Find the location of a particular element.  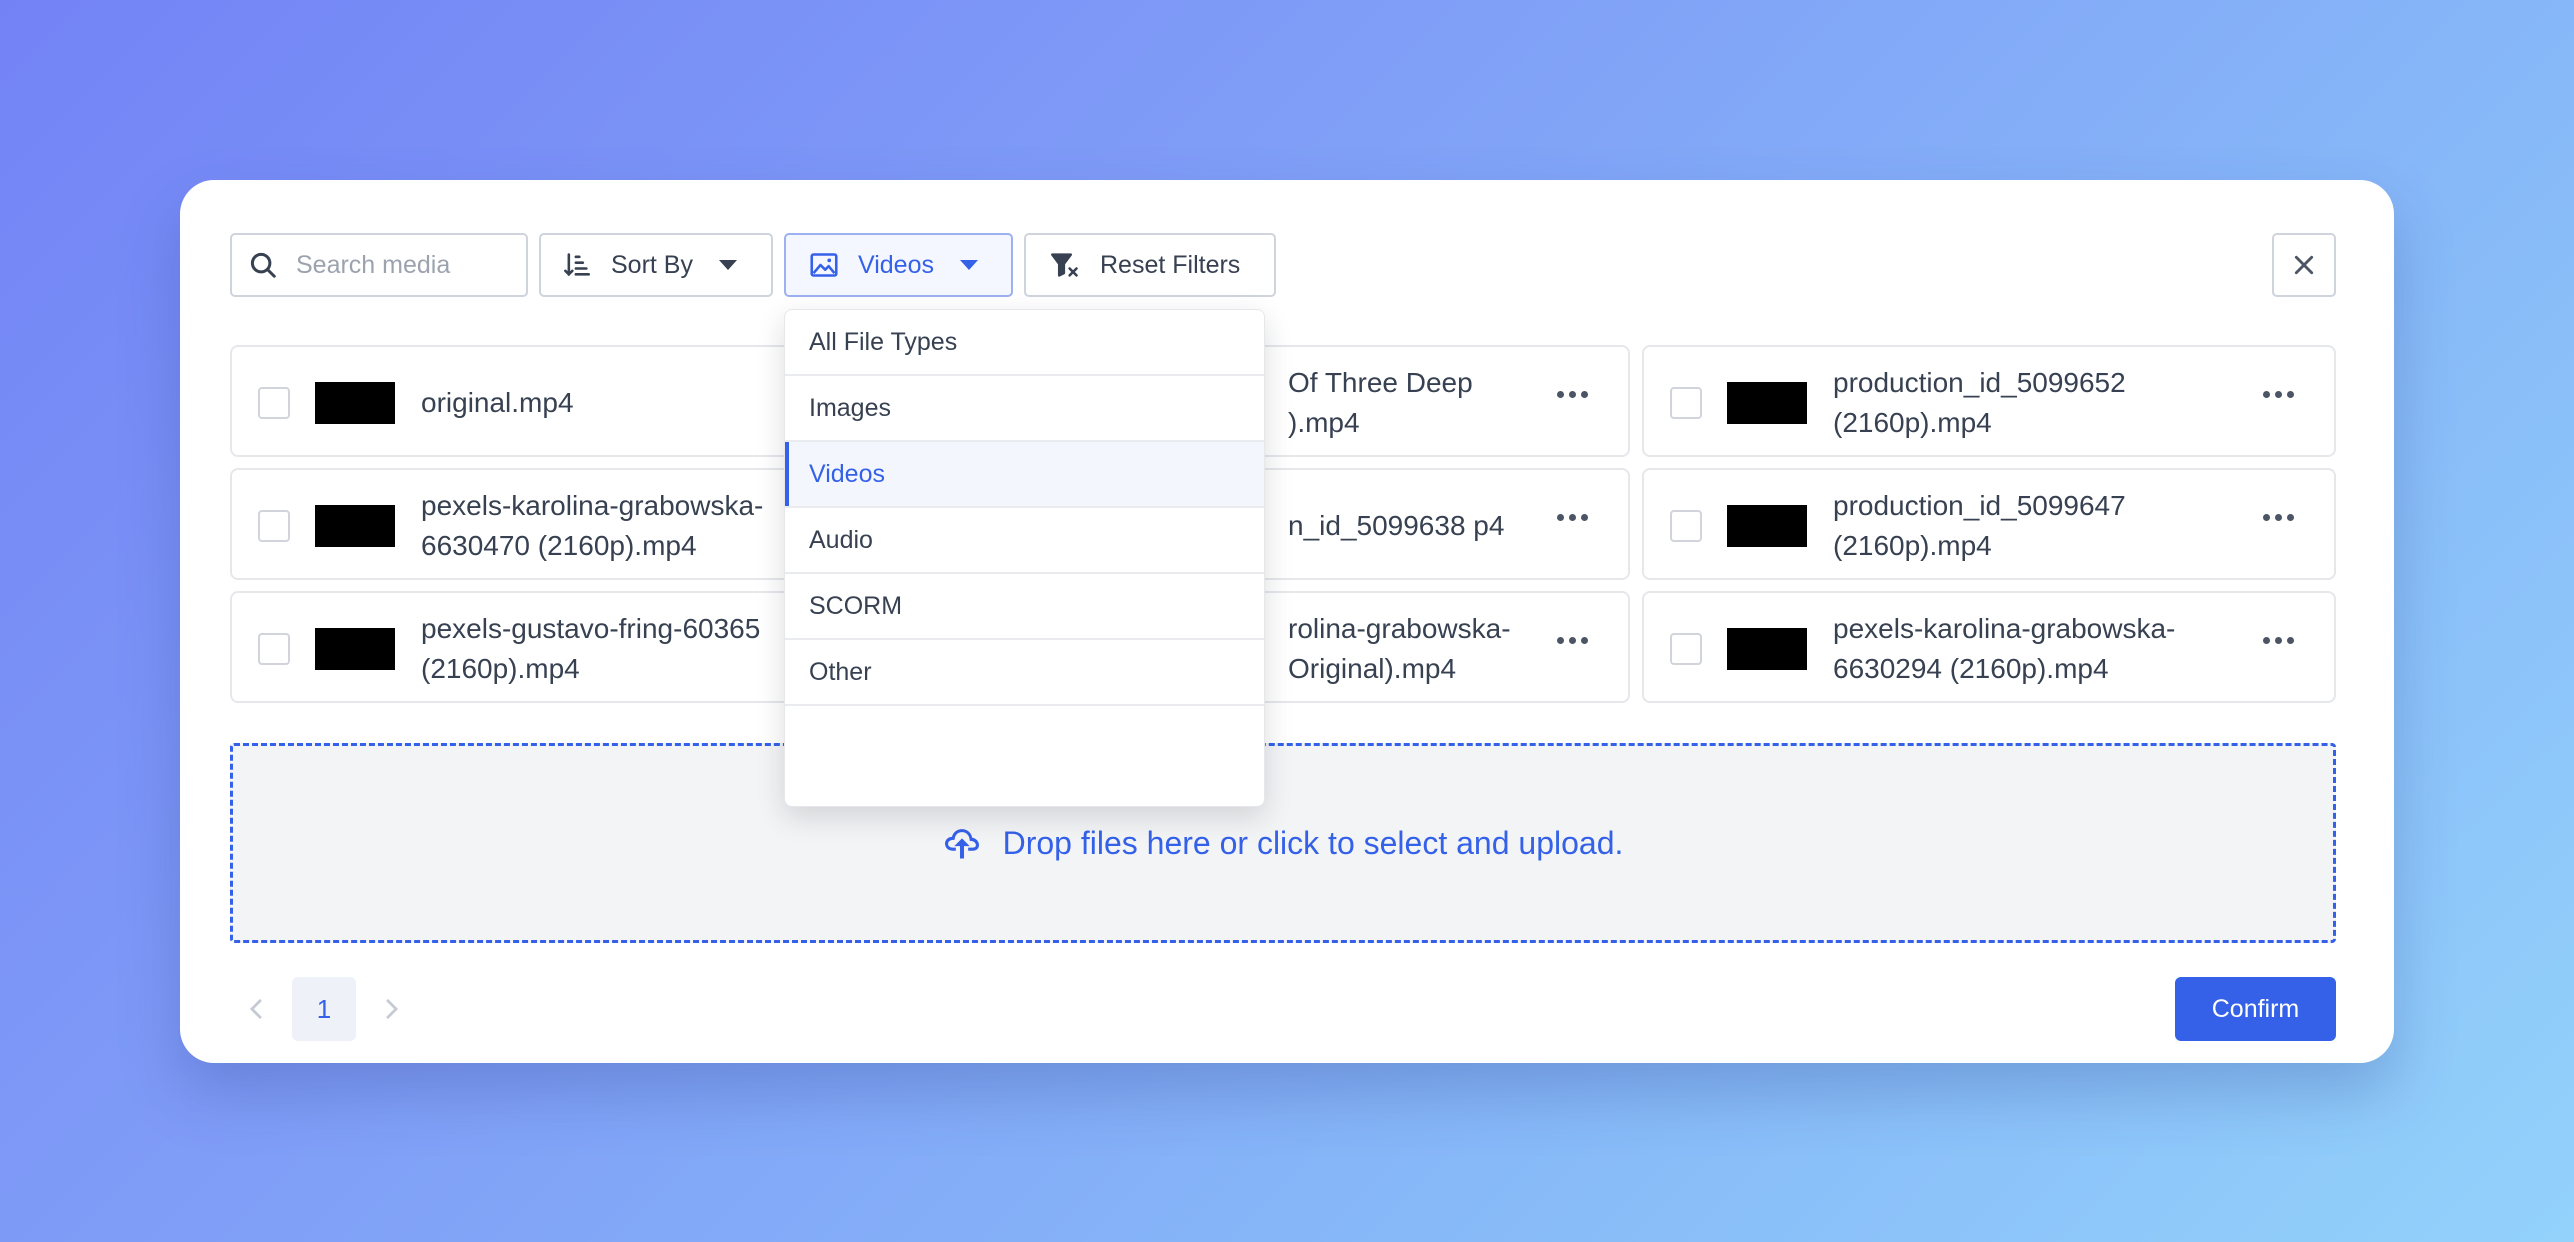

dropdown-item-audio: Audio is located at coordinates (1024, 541).